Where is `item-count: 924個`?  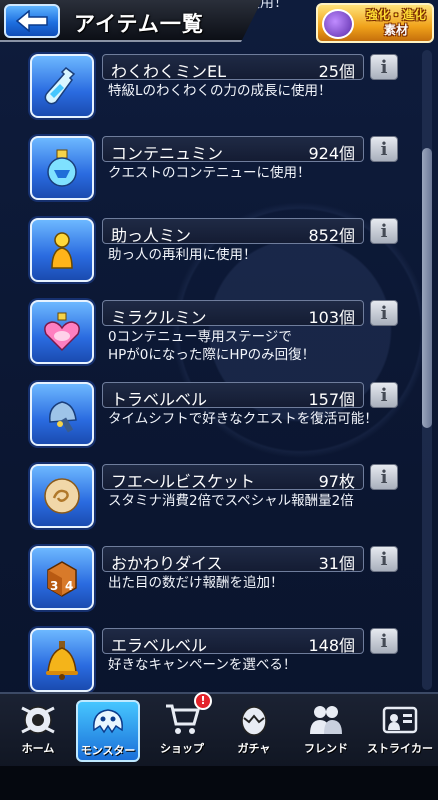
item-count: 924個 is located at coordinates (331, 153).